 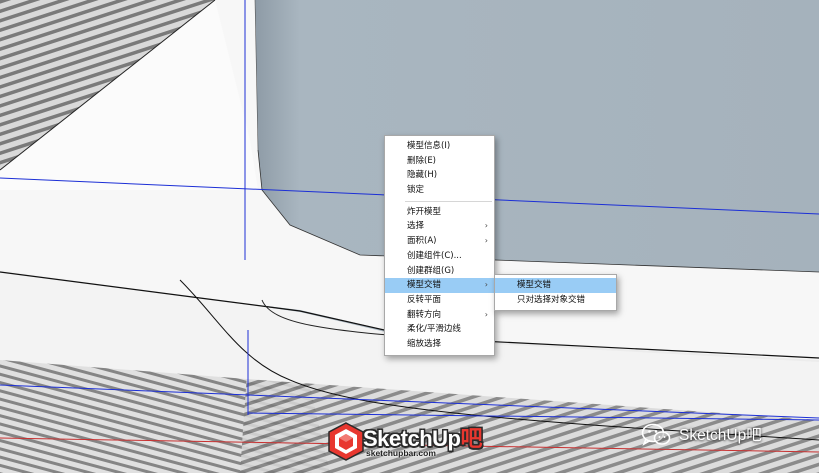 What do you see at coordinates (422, 175) in the screenshot?
I see `menu-item-label: 隐藏(H)` at bounding box center [422, 175].